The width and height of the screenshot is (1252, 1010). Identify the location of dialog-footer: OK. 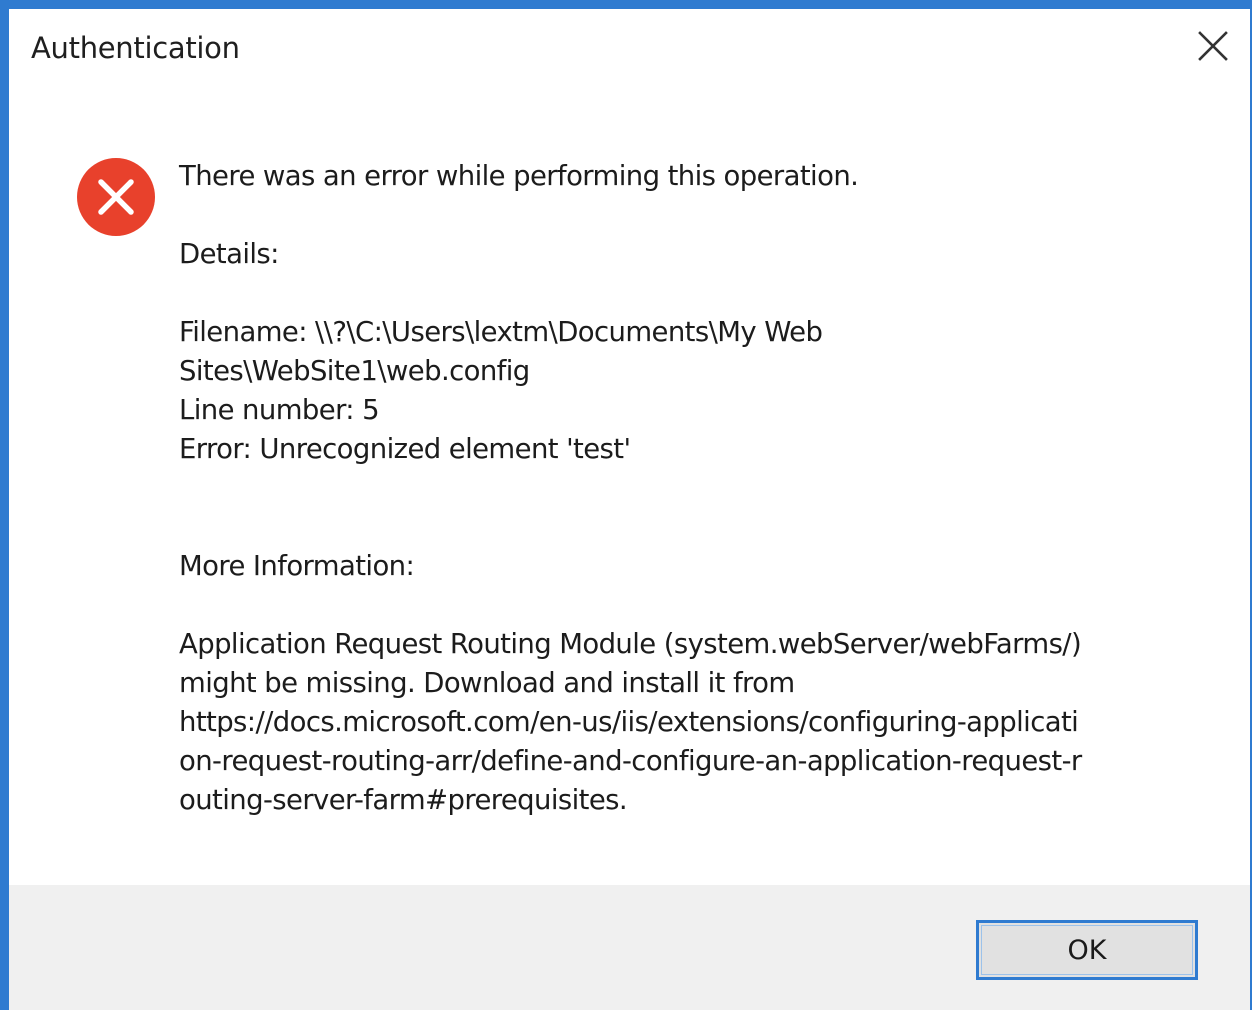
(629, 947).